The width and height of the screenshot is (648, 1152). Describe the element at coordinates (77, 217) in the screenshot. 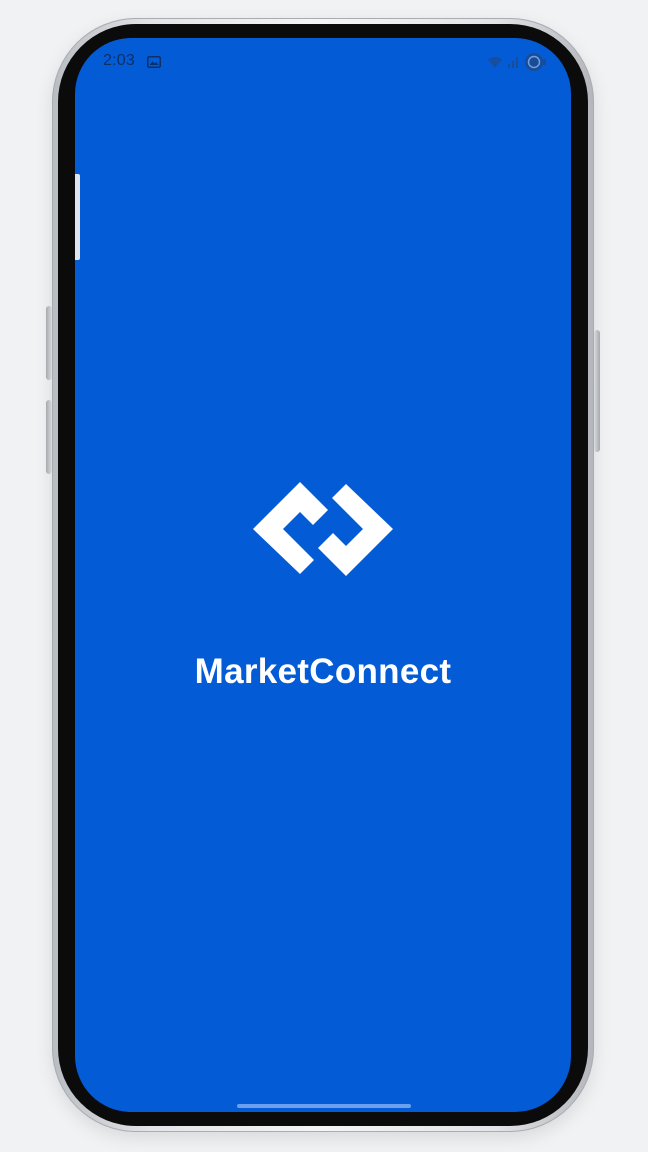

I see `edge-panel-handle` at that location.